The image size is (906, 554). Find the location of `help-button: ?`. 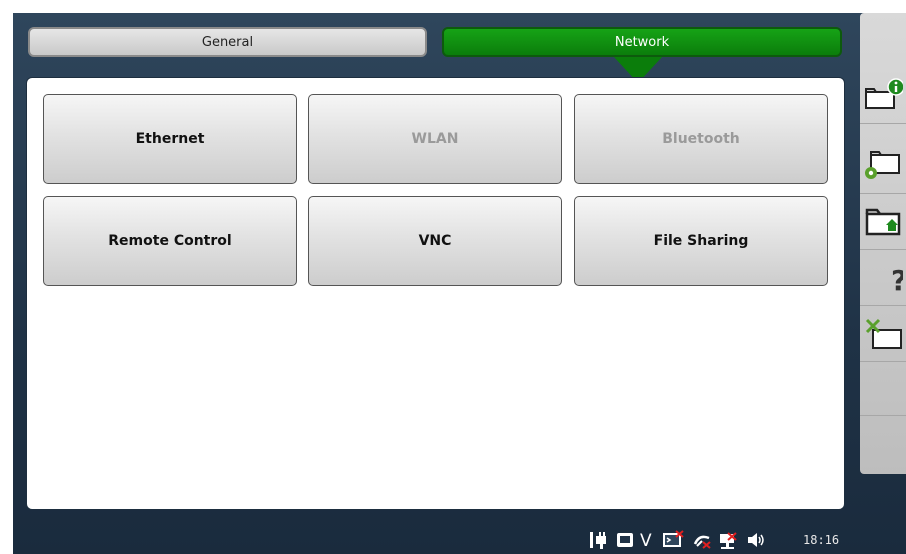

help-button: ? is located at coordinates (883, 278).